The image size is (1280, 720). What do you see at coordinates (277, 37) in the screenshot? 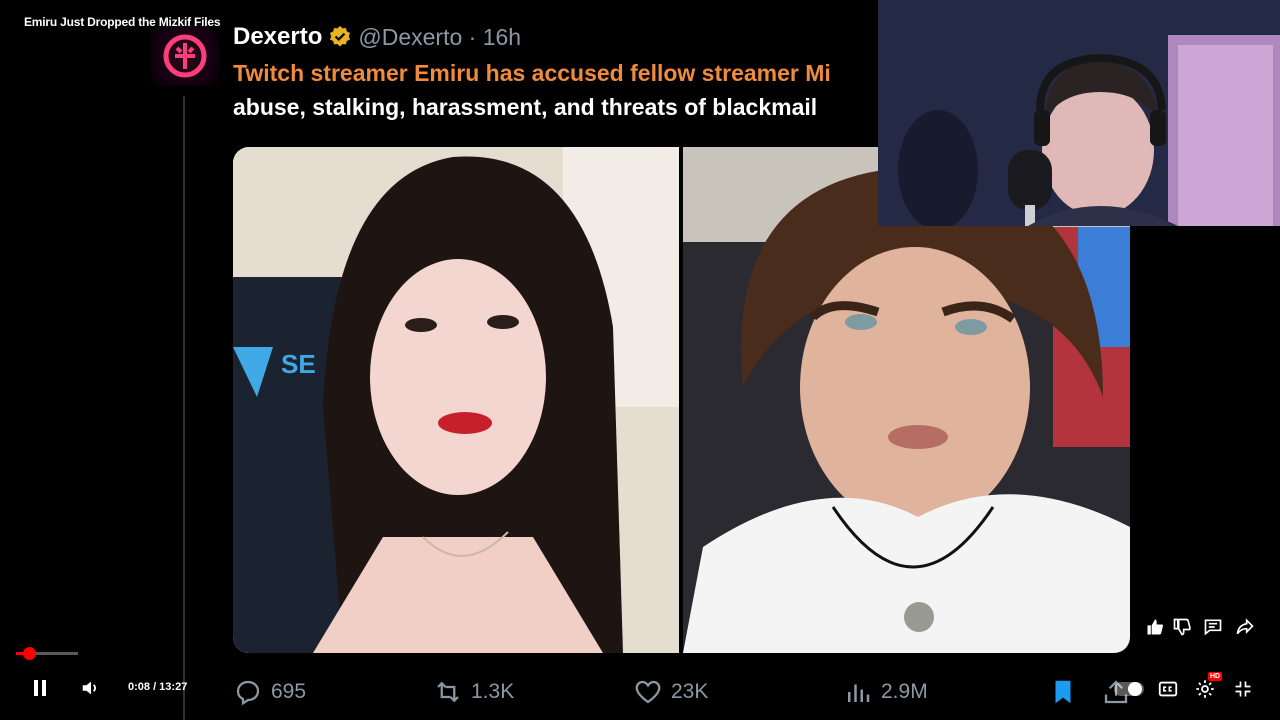
I see `tweet-display-name: Dexerto` at bounding box center [277, 37].